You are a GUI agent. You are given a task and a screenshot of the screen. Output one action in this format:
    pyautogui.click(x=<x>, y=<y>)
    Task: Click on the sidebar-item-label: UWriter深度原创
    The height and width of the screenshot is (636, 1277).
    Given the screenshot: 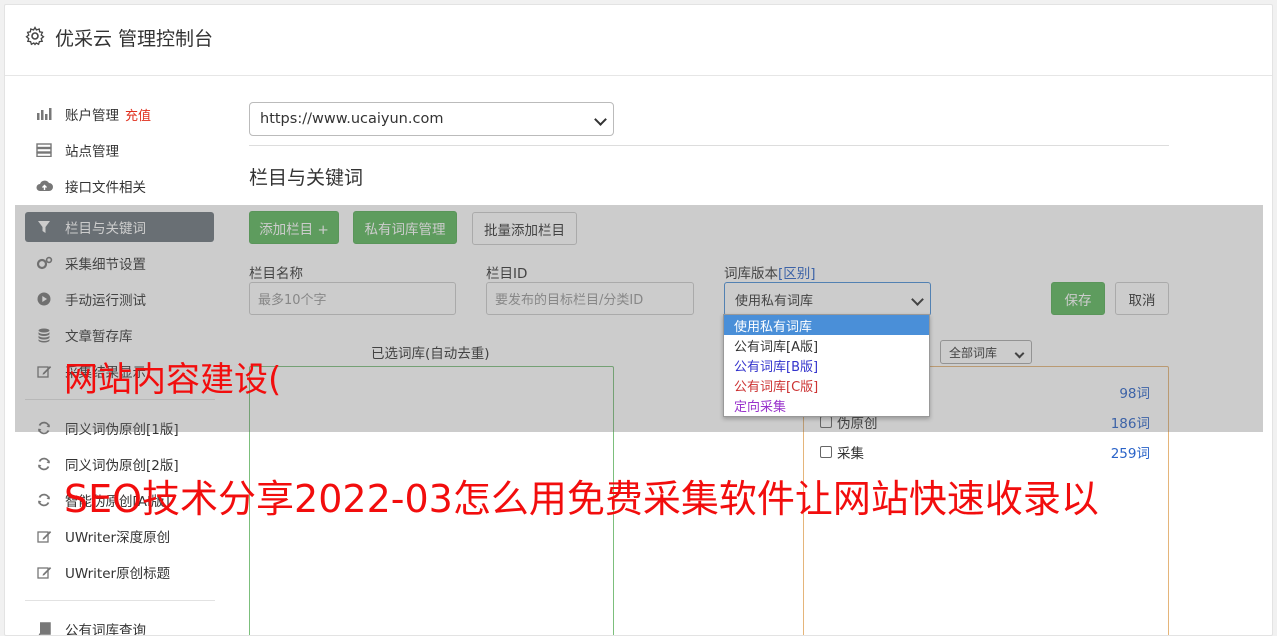 What is the action you would take?
    pyautogui.click(x=118, y=538)
    